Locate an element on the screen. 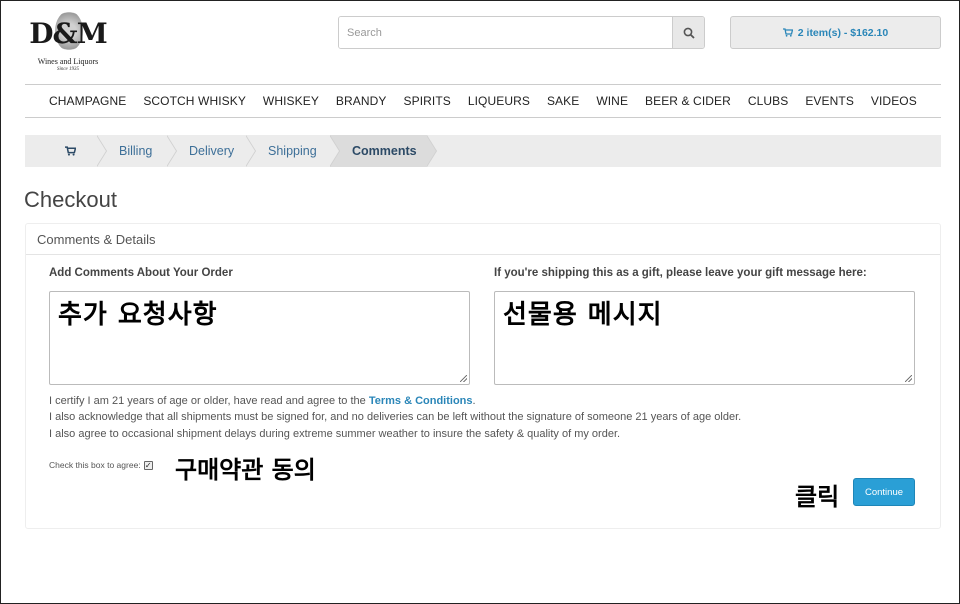 The image size is (960, 604). breadcrumb-shipping: Shipping is located at coordinates (293, 151).